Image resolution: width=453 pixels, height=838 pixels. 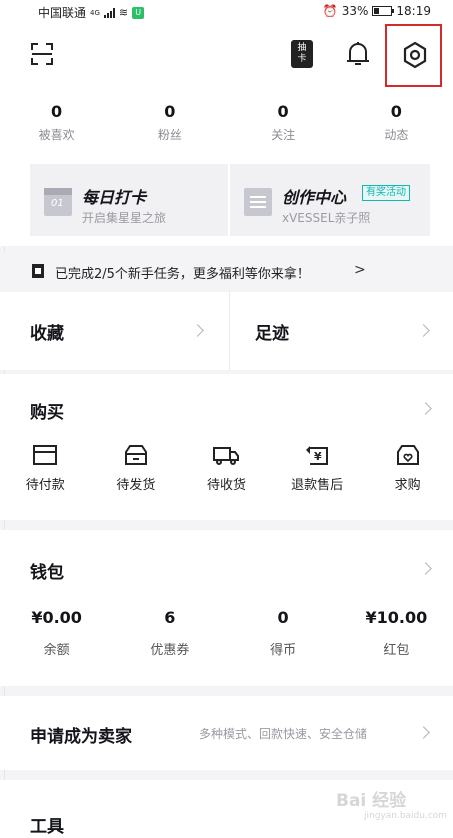 What do you see at coordinates (169, 633) in the screenshot?
I see `wallet-coupons: 6 优惠券` at bounding box center [169, 633].